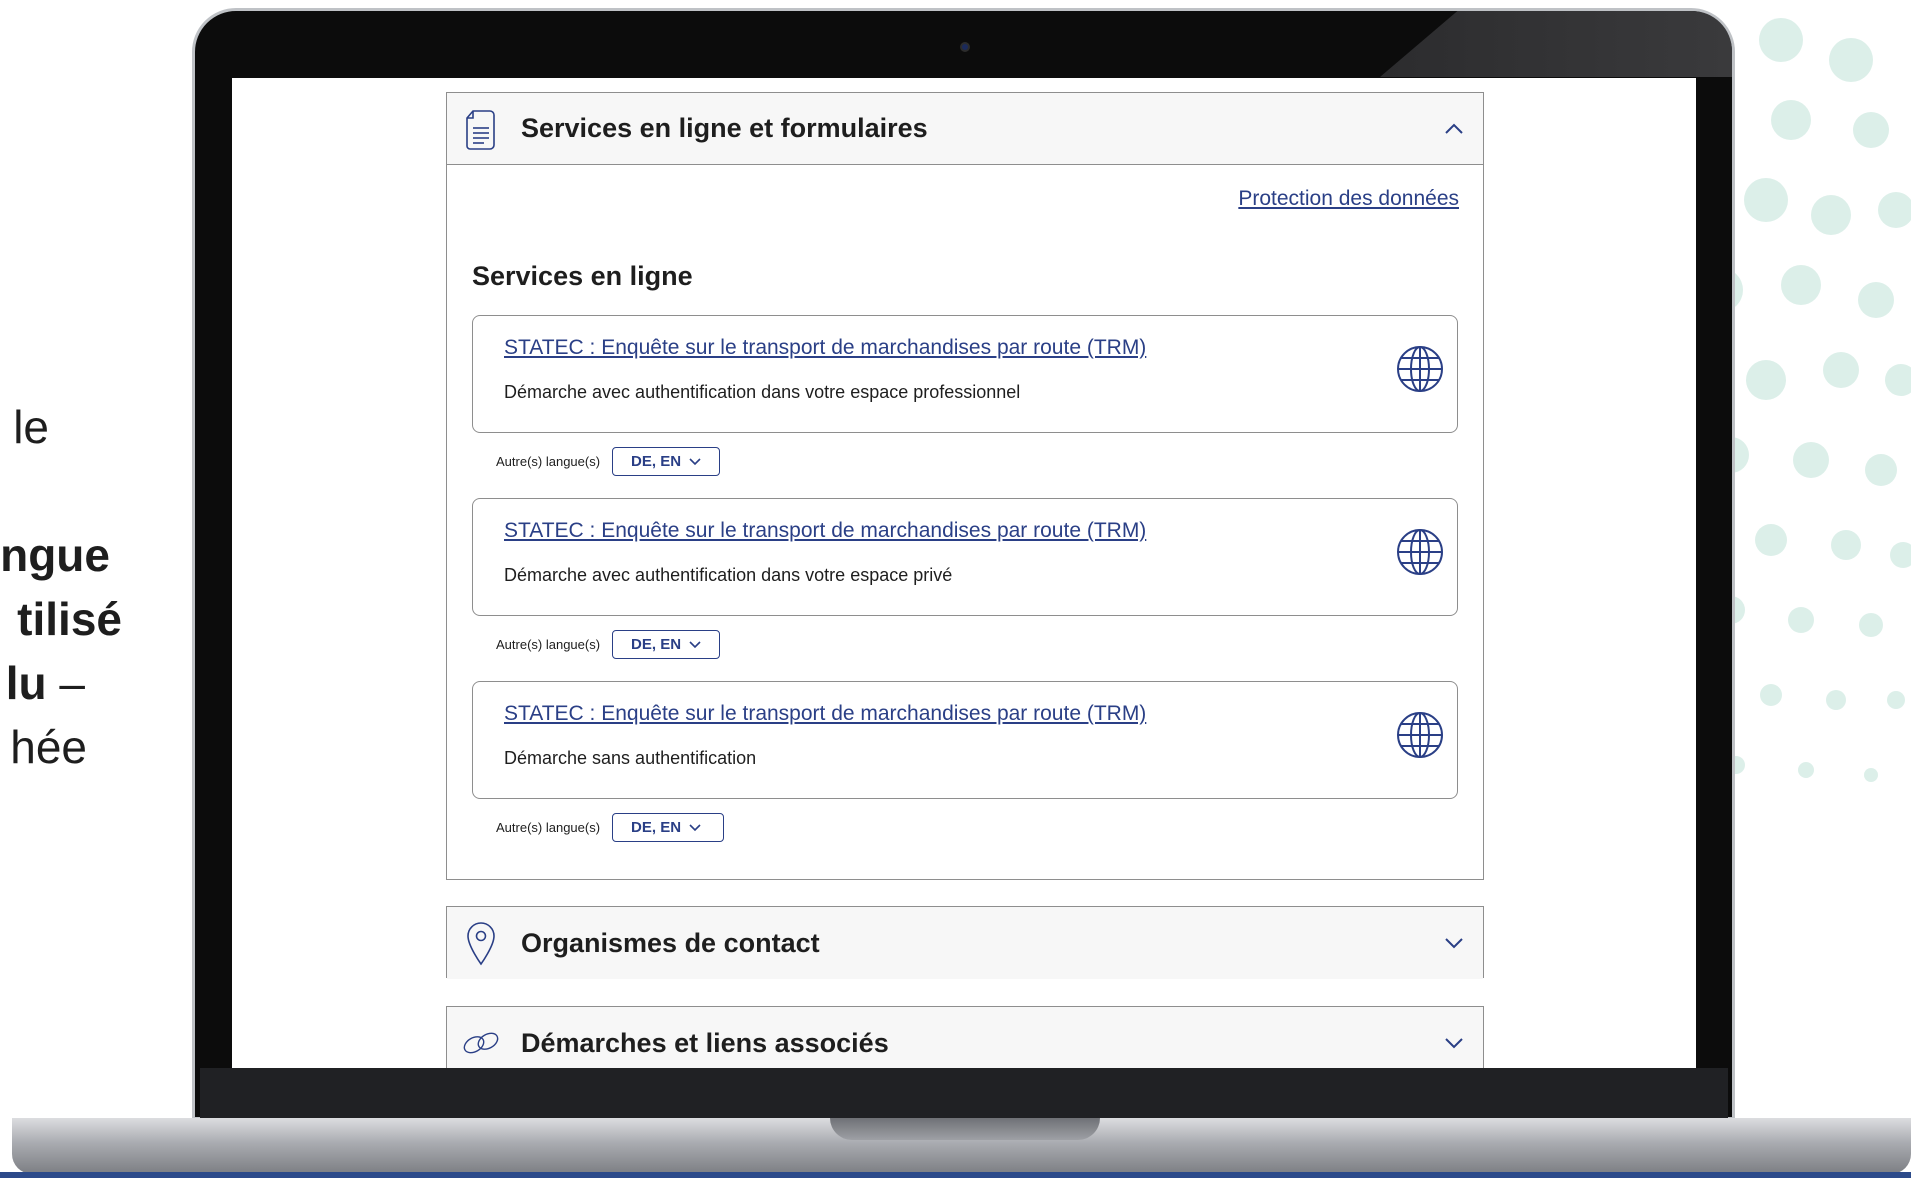 This screenshot has width=1911, height=1178. Describe the element at coordinates (26, 683) in the screenshot. I see `slide-line-bold: lu` at that location.